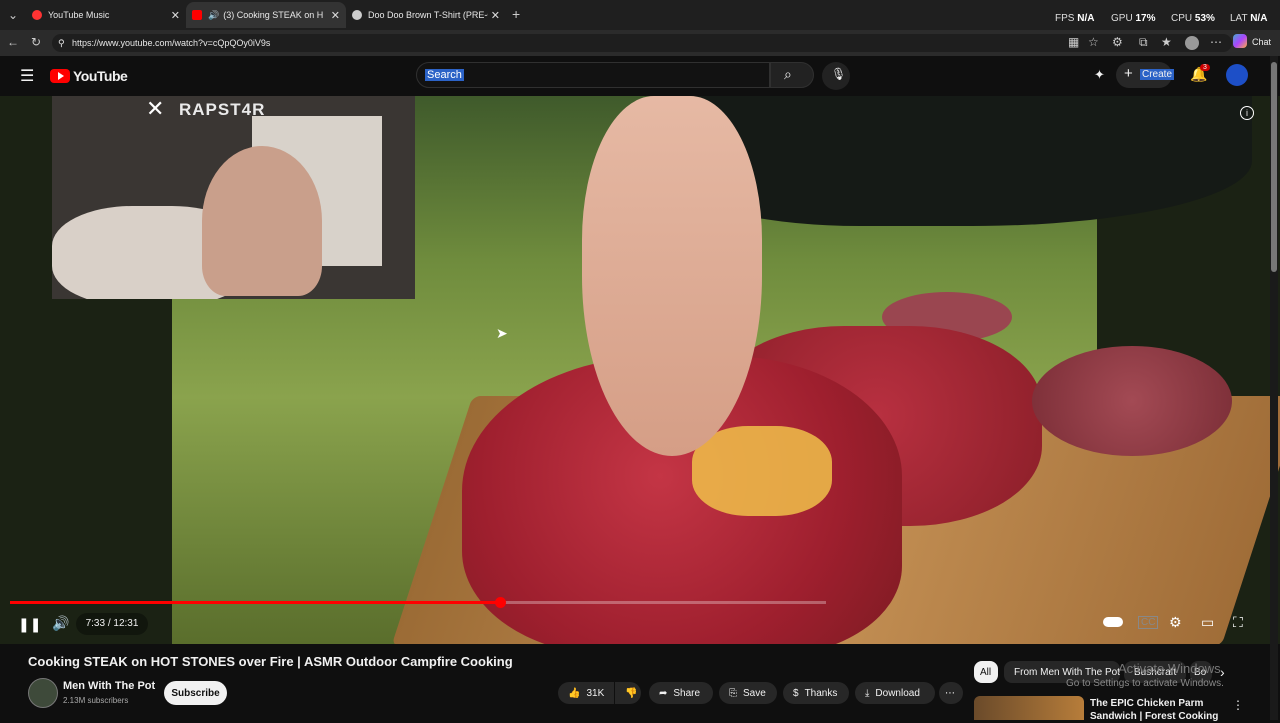  I want to click on more-actions-button: ⋯, so click(951, 693).